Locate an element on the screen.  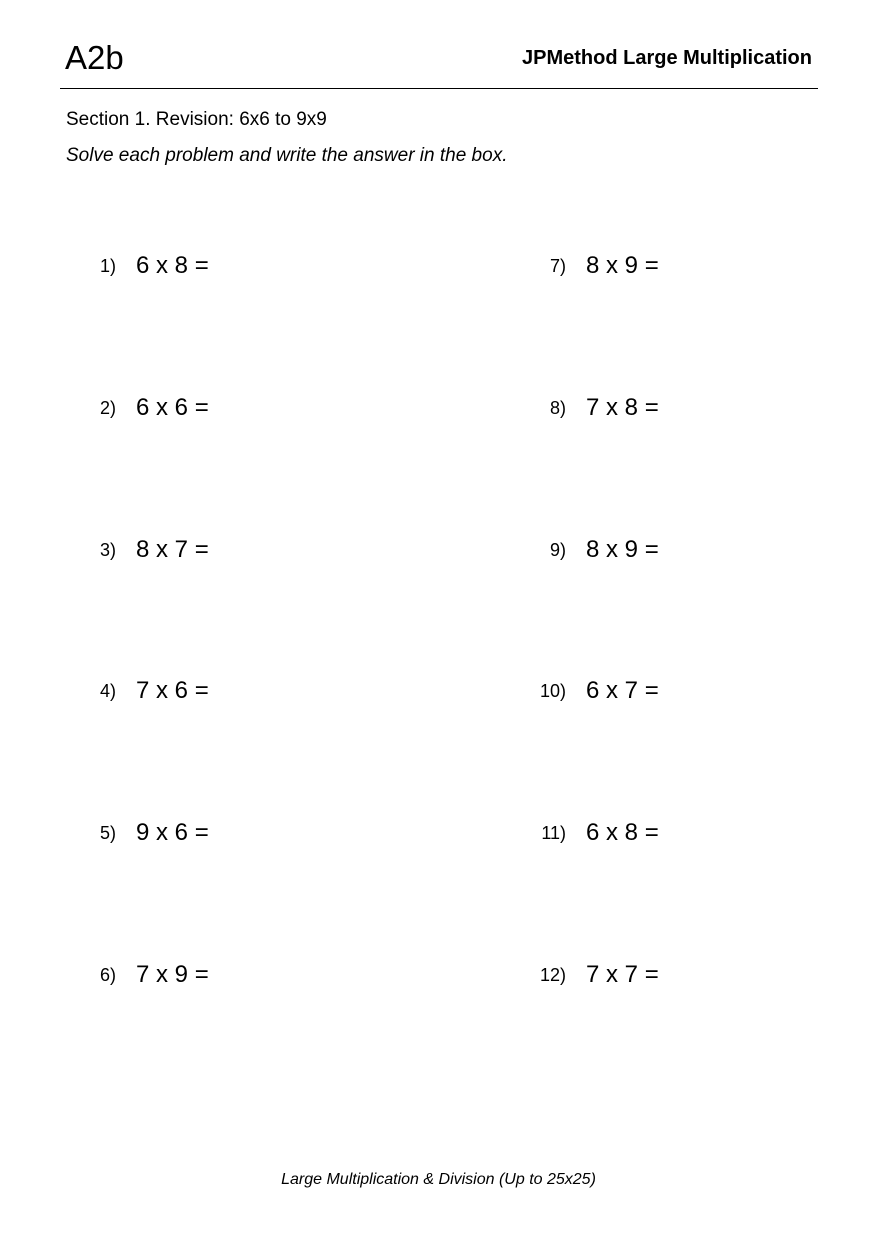
problem-number: 9) is located at coordinates (557, 550).